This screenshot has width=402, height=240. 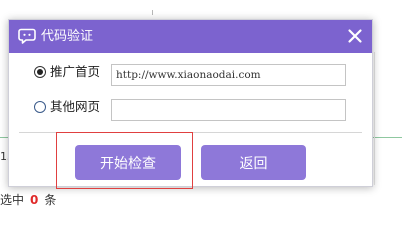 I want to click on other-page-label: 其他网页, so click(x=75, y=106).